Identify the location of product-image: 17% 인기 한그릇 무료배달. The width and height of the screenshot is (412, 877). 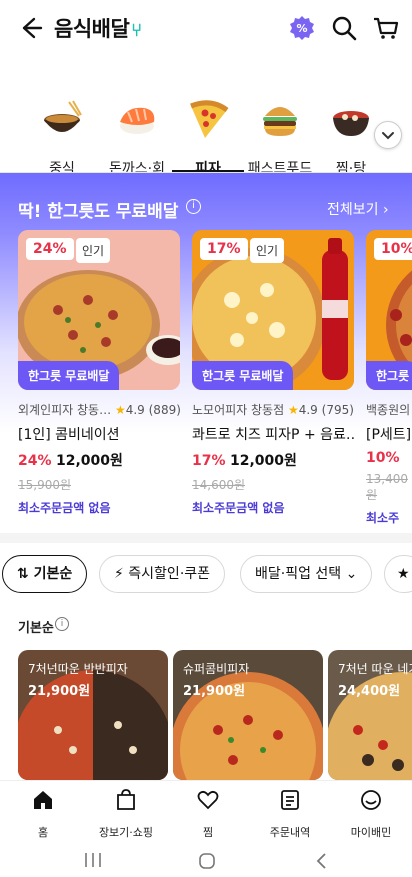
(273, 310).